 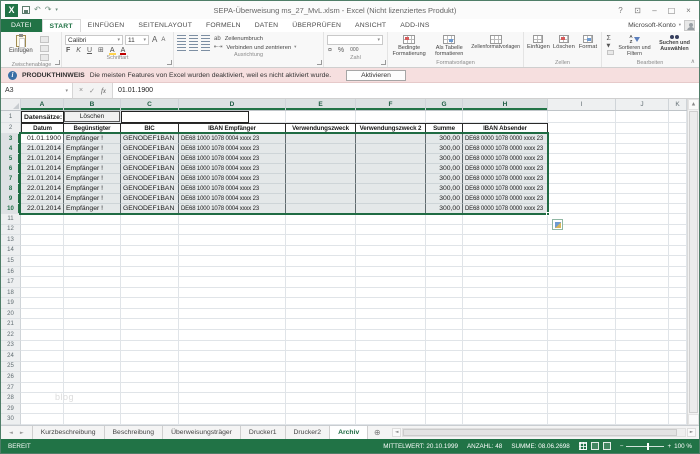 What do you see at coordinates (391, 303) in the screenshot?
I see `cell-F19` at bounding box center [391, 303].